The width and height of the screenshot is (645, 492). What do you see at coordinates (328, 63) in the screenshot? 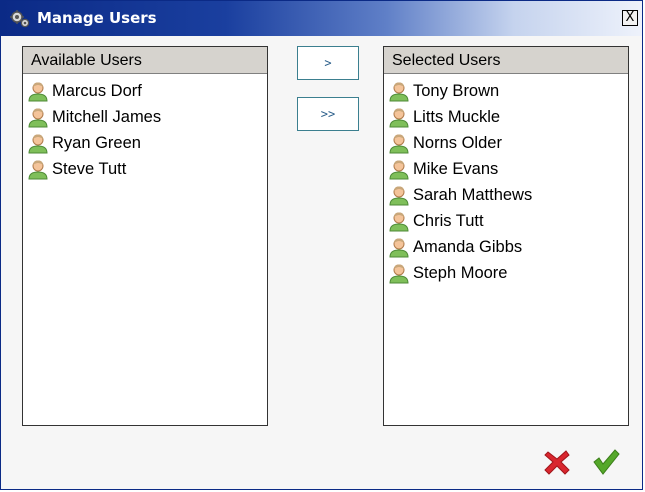
I see `move-selected-button: >` at bounding box center [328, 63].